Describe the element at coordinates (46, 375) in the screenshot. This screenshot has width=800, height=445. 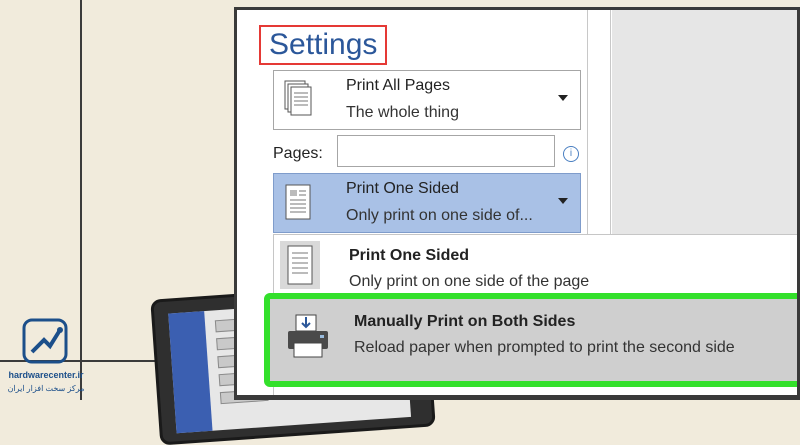
I see `logo-text: hardwarecenter.ir` at that location.